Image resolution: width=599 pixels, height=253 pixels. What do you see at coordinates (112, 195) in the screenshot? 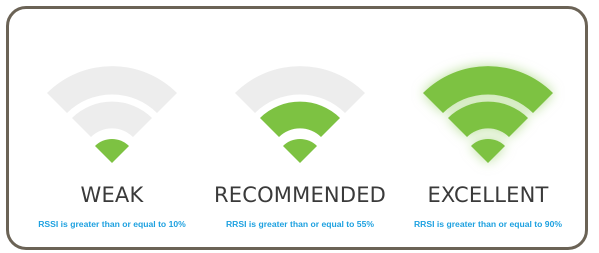
I see `level-label: WEAK` at bounding box center [112, 195].